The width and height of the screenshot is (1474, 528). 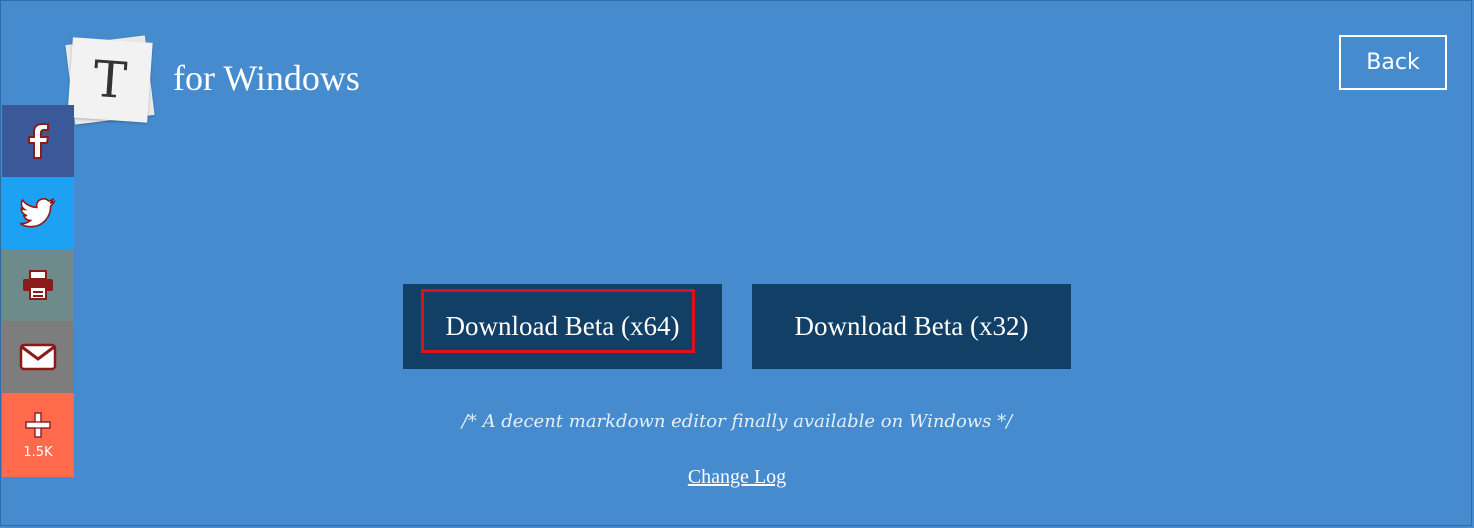 I want to click on twitter-share-button, so click(x=38, y=213).